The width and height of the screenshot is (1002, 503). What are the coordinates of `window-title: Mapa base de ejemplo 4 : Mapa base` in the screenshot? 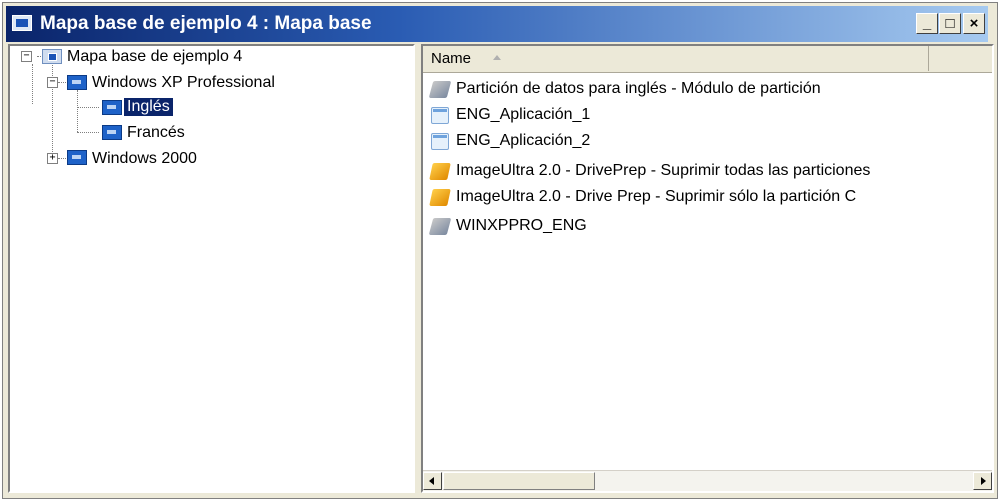 It's located at (206, 23).